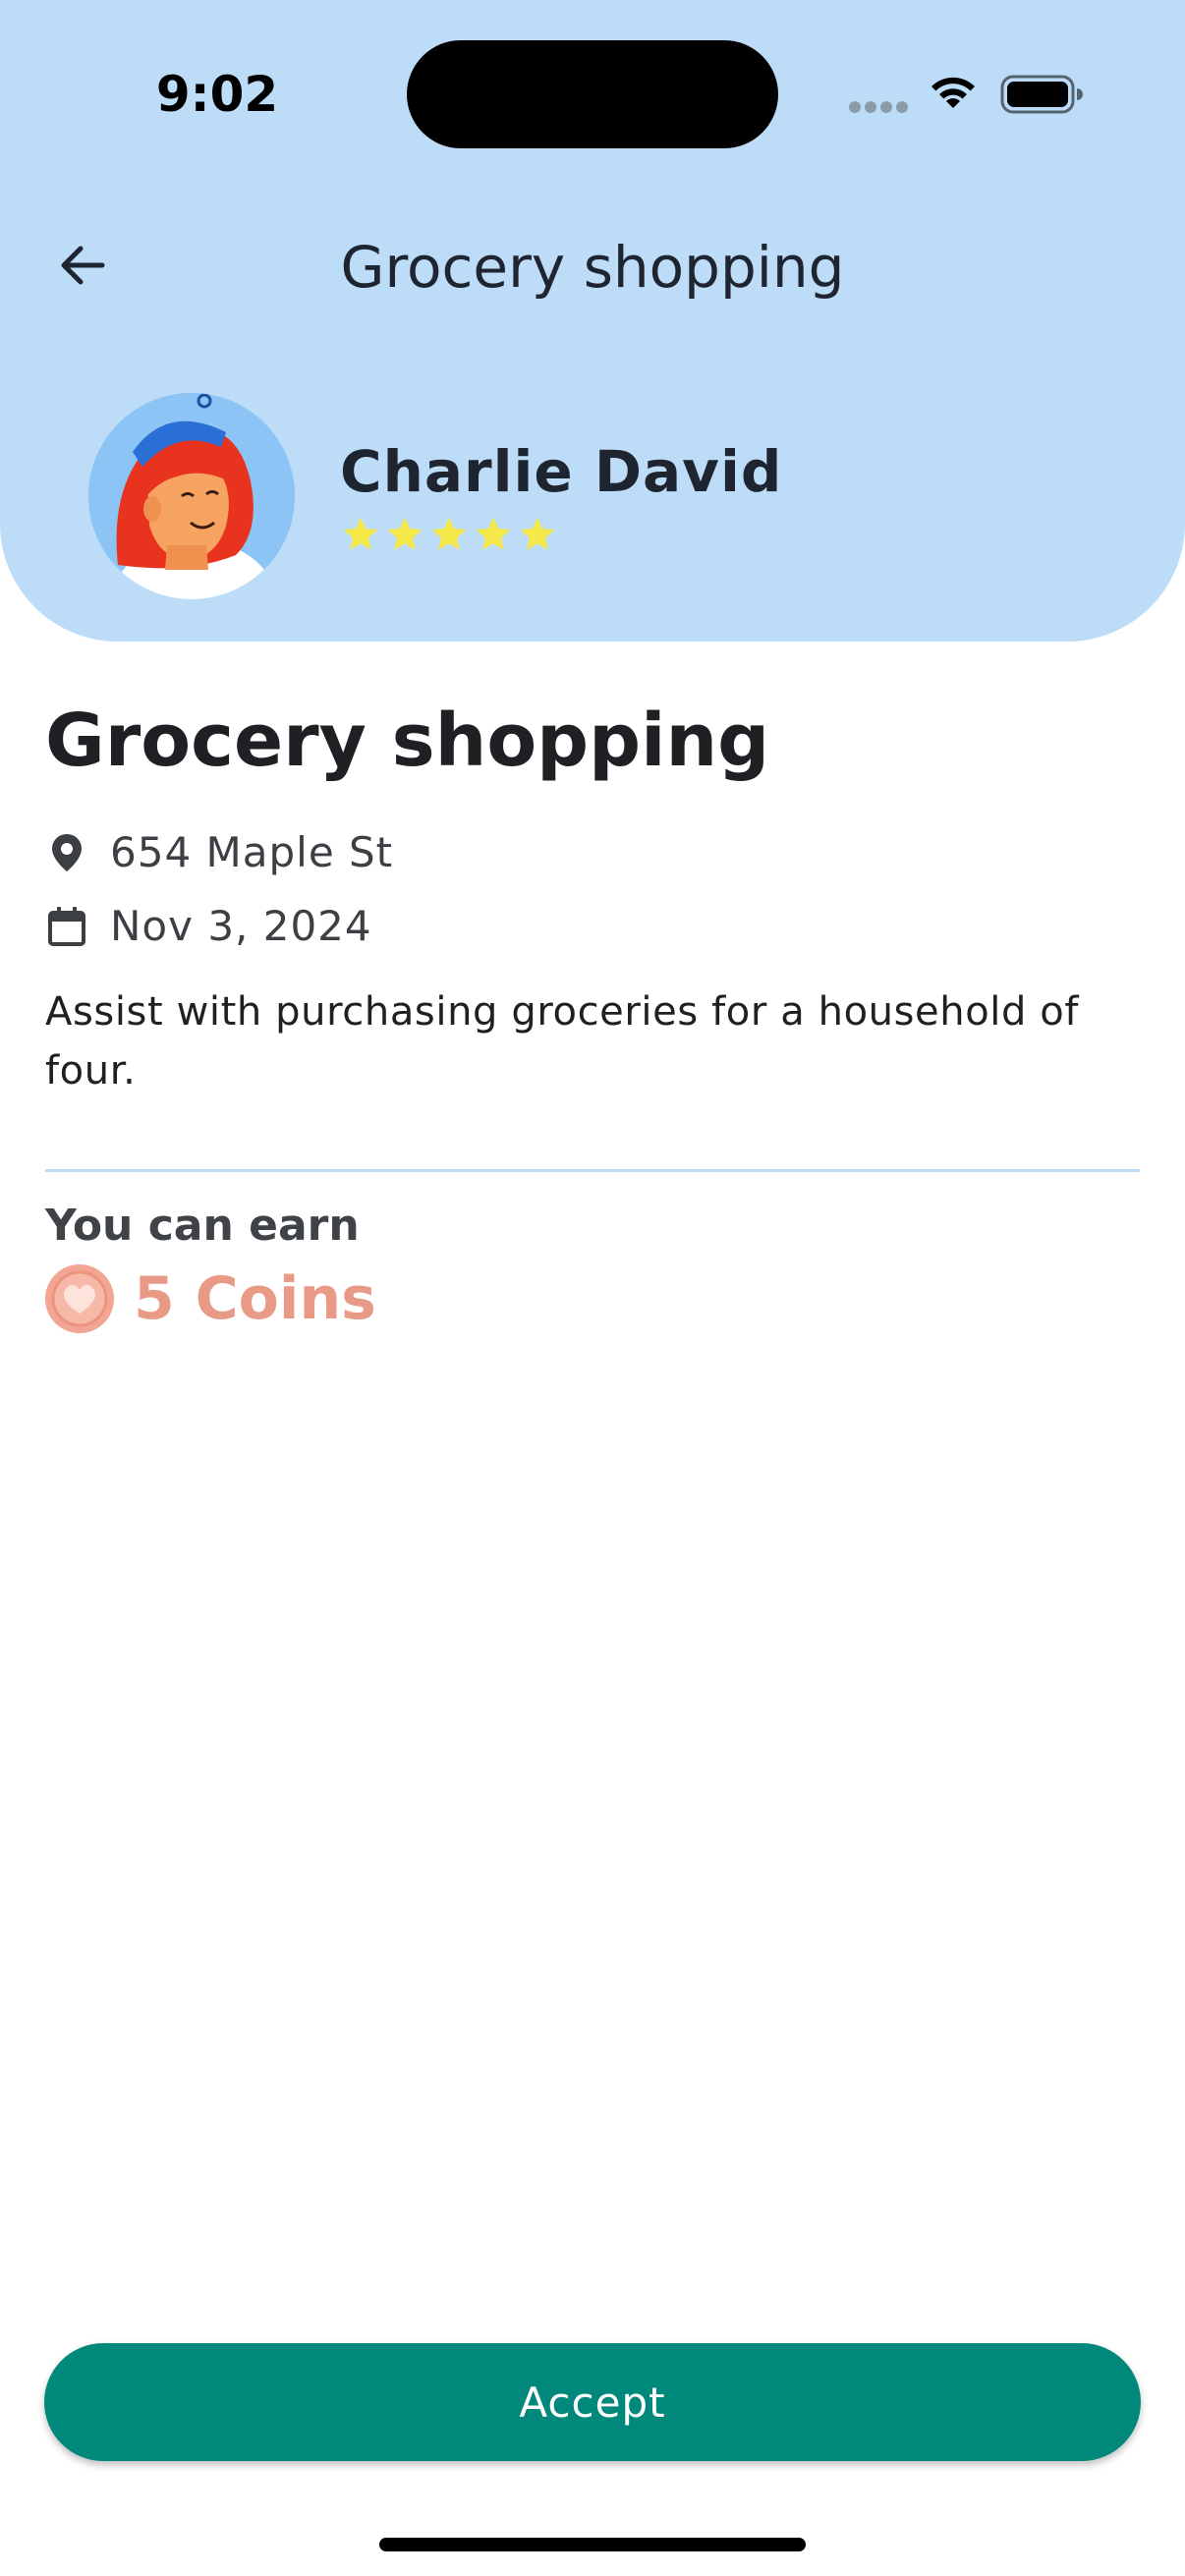 The height and width of the screenshot is (2576, 1185). I want to click on page-title: Grocery shopping, so click(592, 267).